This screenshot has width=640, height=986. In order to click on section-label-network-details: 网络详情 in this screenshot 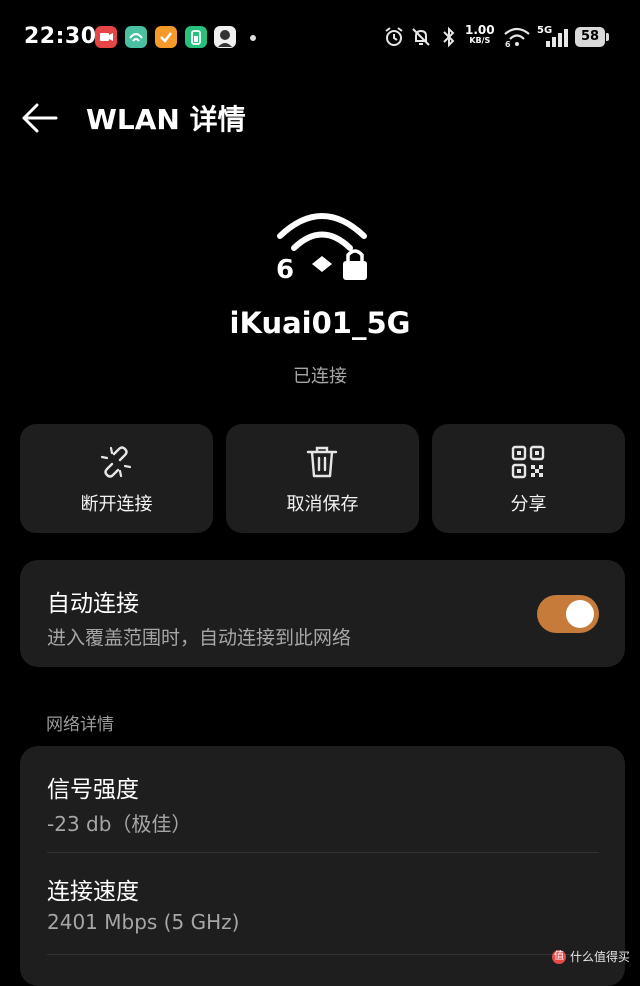, I will do `click(80, 725)`.